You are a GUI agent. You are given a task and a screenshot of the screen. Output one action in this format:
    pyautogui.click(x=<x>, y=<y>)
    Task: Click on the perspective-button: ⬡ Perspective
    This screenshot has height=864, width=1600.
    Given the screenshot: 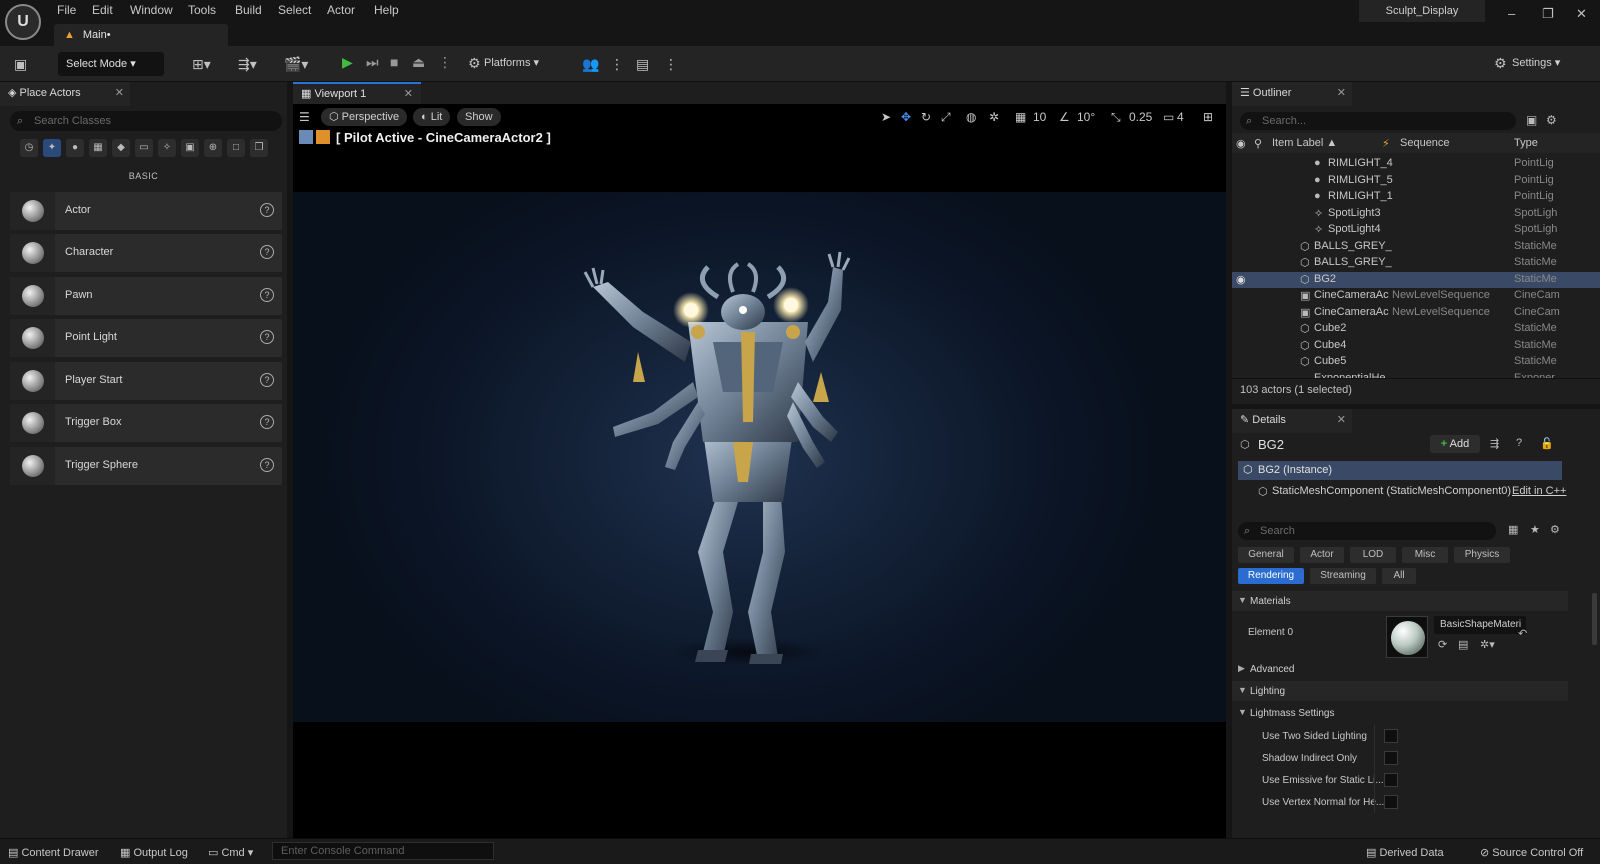 What is the action you would take?
    pyautogui.click(x=364, y=117)
    